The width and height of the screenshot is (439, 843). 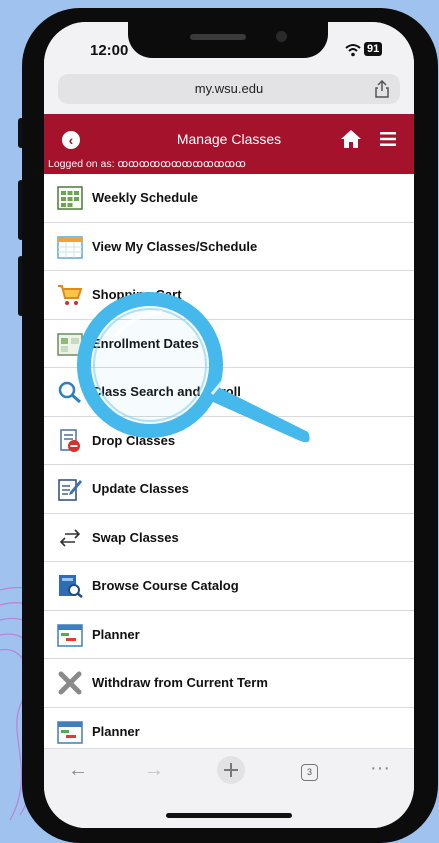 I want to click on menu-item-planner: Planner, so click(x=229, y=635).